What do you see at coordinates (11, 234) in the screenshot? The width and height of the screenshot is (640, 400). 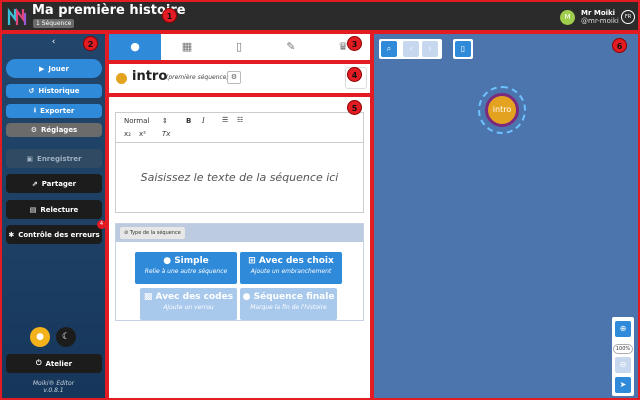 I see `bug-icon: ✱` at bounding box center [11, 234].